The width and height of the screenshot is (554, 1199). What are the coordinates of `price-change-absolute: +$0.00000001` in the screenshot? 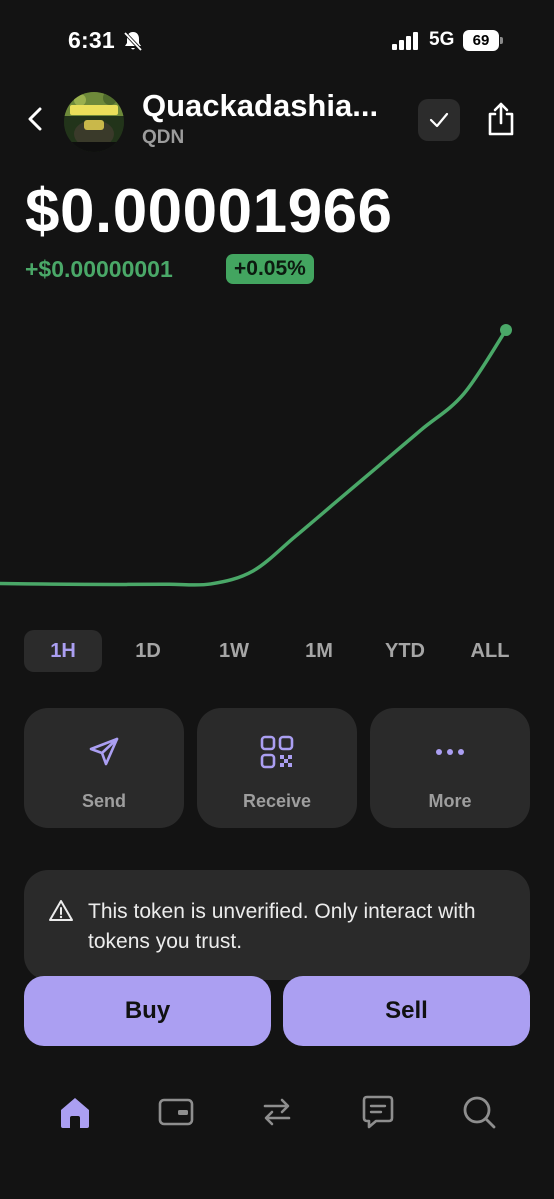 It's located at (99, 269).